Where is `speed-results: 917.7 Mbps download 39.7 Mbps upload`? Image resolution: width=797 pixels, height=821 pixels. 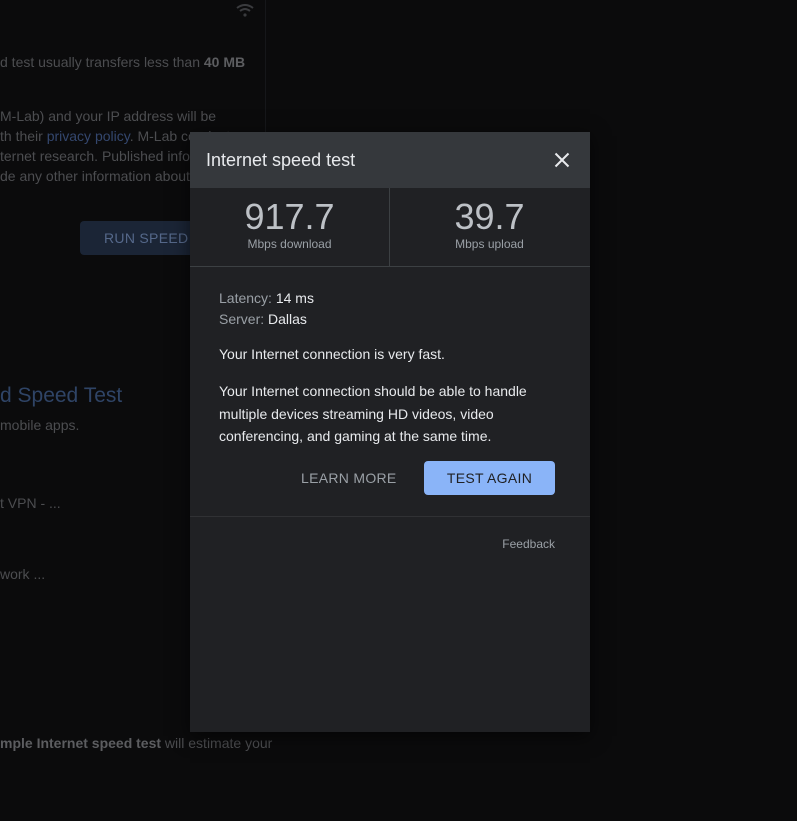 speed-results: 917.7 Mbps download 39.7 Mbps upload is located at coordinates (390, 227).